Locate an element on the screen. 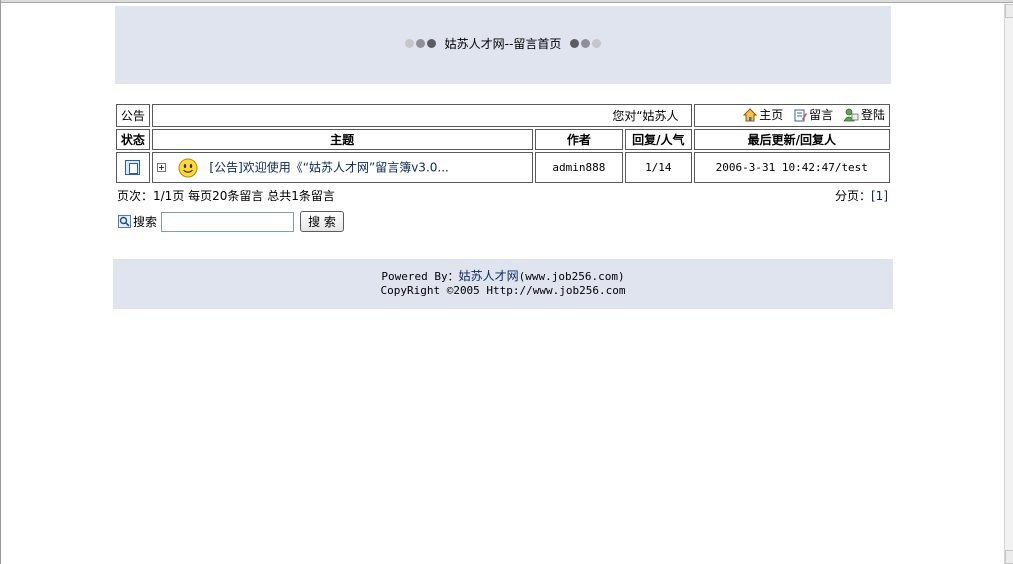  header-banner: 姑苏人才网--留言首页 is located at coordinates (503, 45).